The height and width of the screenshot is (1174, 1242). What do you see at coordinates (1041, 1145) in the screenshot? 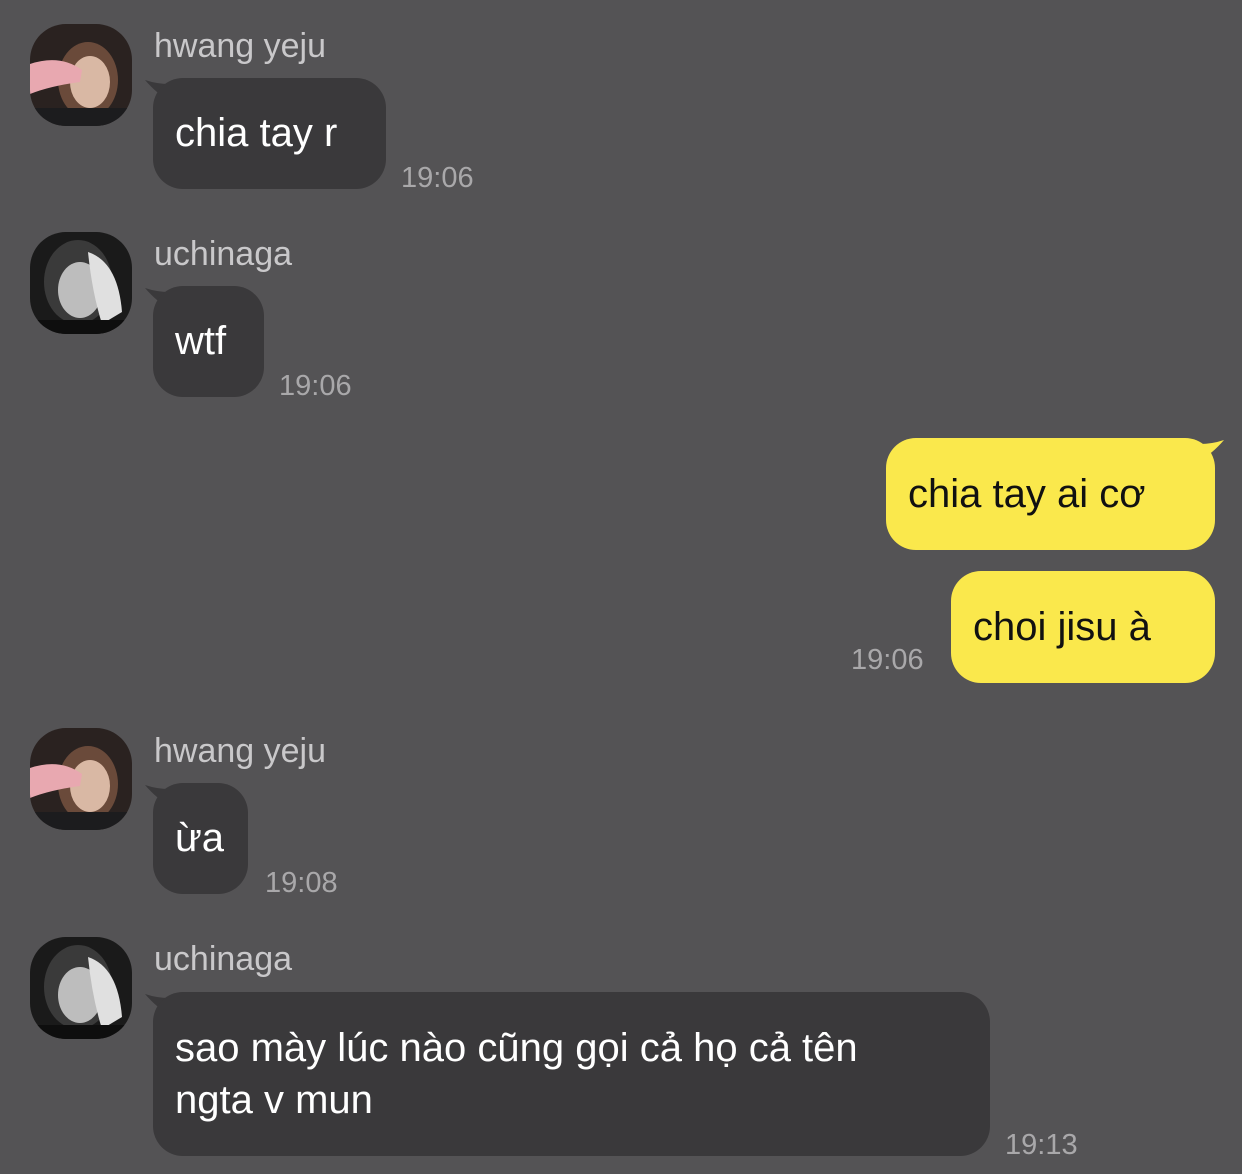
I see `message-timestamp: 19:13` at bounding box center [1041, 1145].